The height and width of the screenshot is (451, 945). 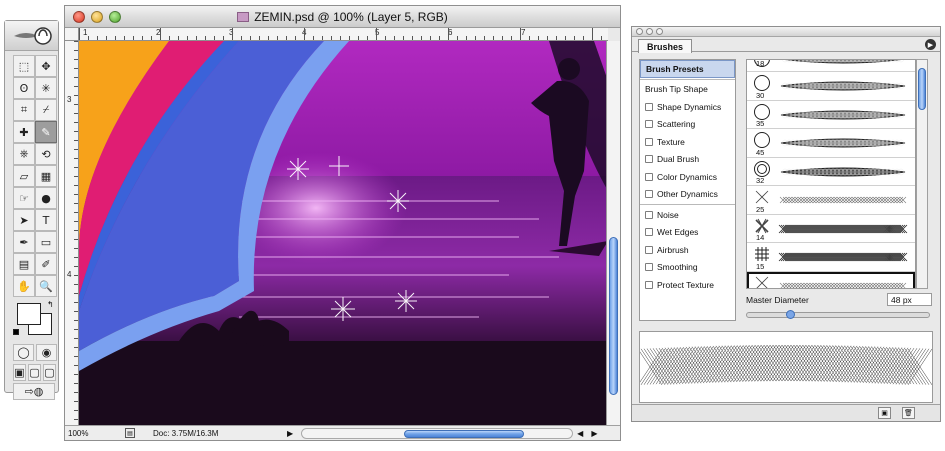 I want to click on brush-preset-row: 18, so click(x=831, y=66).